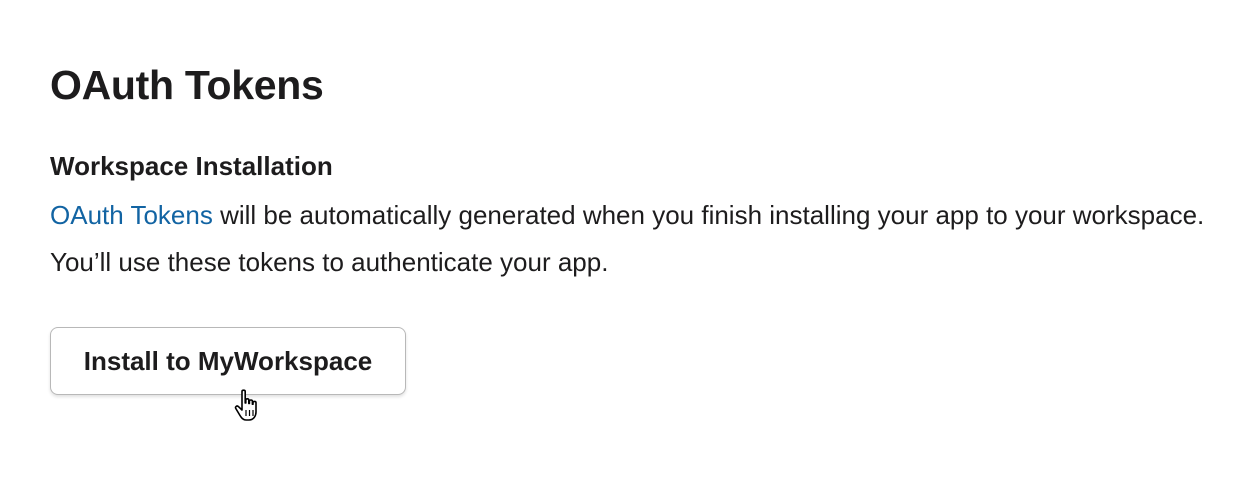 The image size is (1260, 491). Describe the element at coordinates (191, 166) in the screenshot. I see `workspace-installation-heading: Workspace Installation` at that location.